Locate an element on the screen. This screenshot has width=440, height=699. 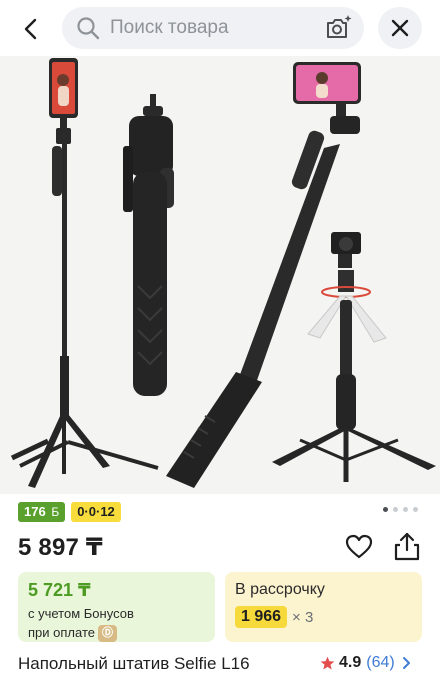
chevron-right-icon is located at coordinates (406, 663).